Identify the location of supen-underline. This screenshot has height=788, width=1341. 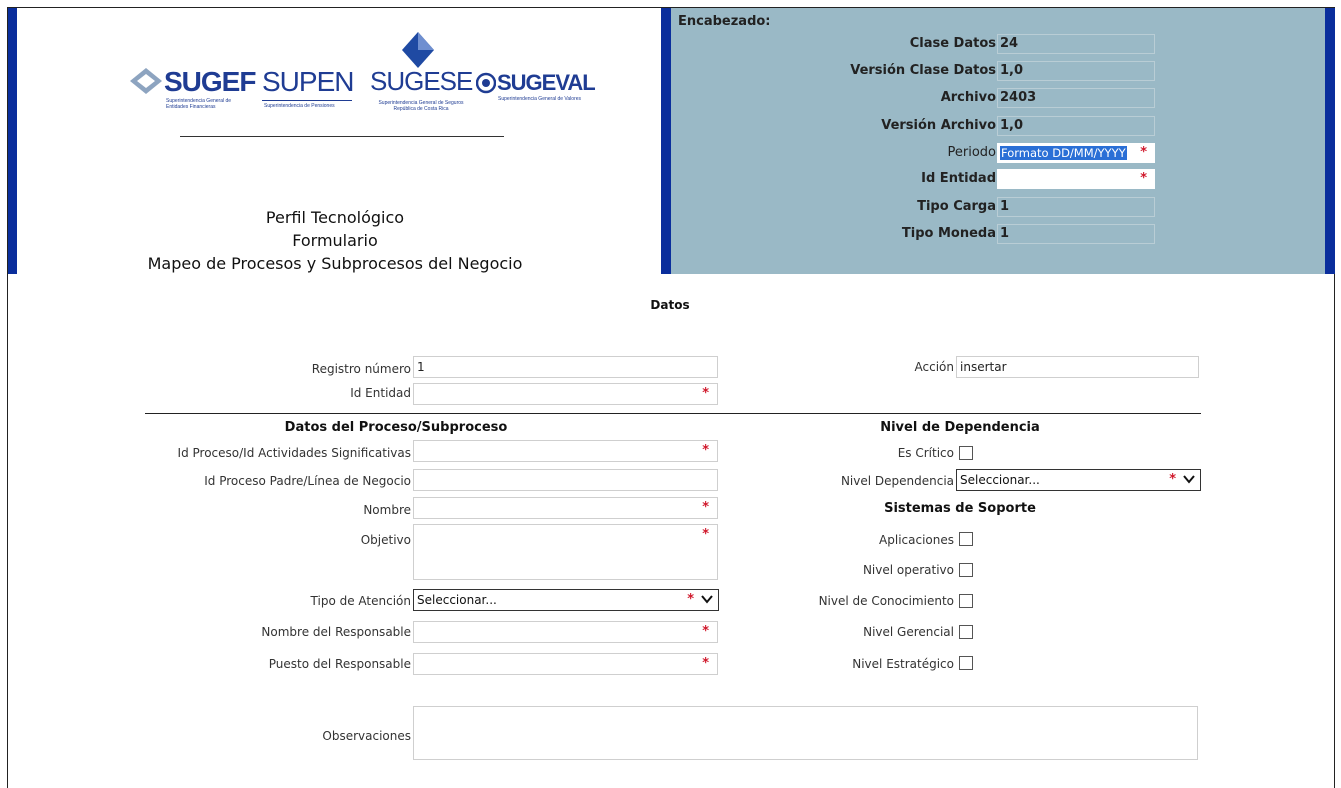
(307, 100).